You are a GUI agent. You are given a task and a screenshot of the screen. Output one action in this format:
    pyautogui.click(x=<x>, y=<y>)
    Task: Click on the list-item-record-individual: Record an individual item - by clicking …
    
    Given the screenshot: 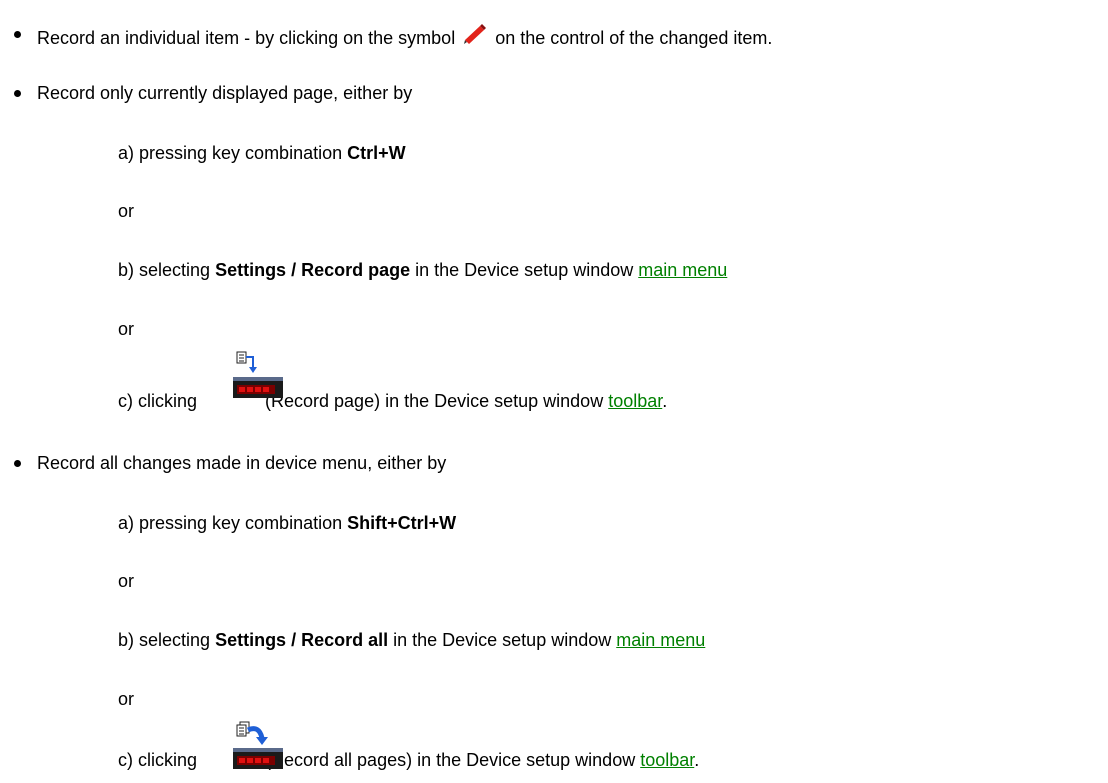 What is the action you would take?
    pyautogui.click(x=393, y=36)
    